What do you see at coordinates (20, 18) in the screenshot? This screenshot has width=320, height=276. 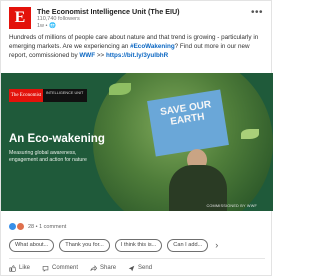 I see `company-logo: E` at bounding box center [20, 18].